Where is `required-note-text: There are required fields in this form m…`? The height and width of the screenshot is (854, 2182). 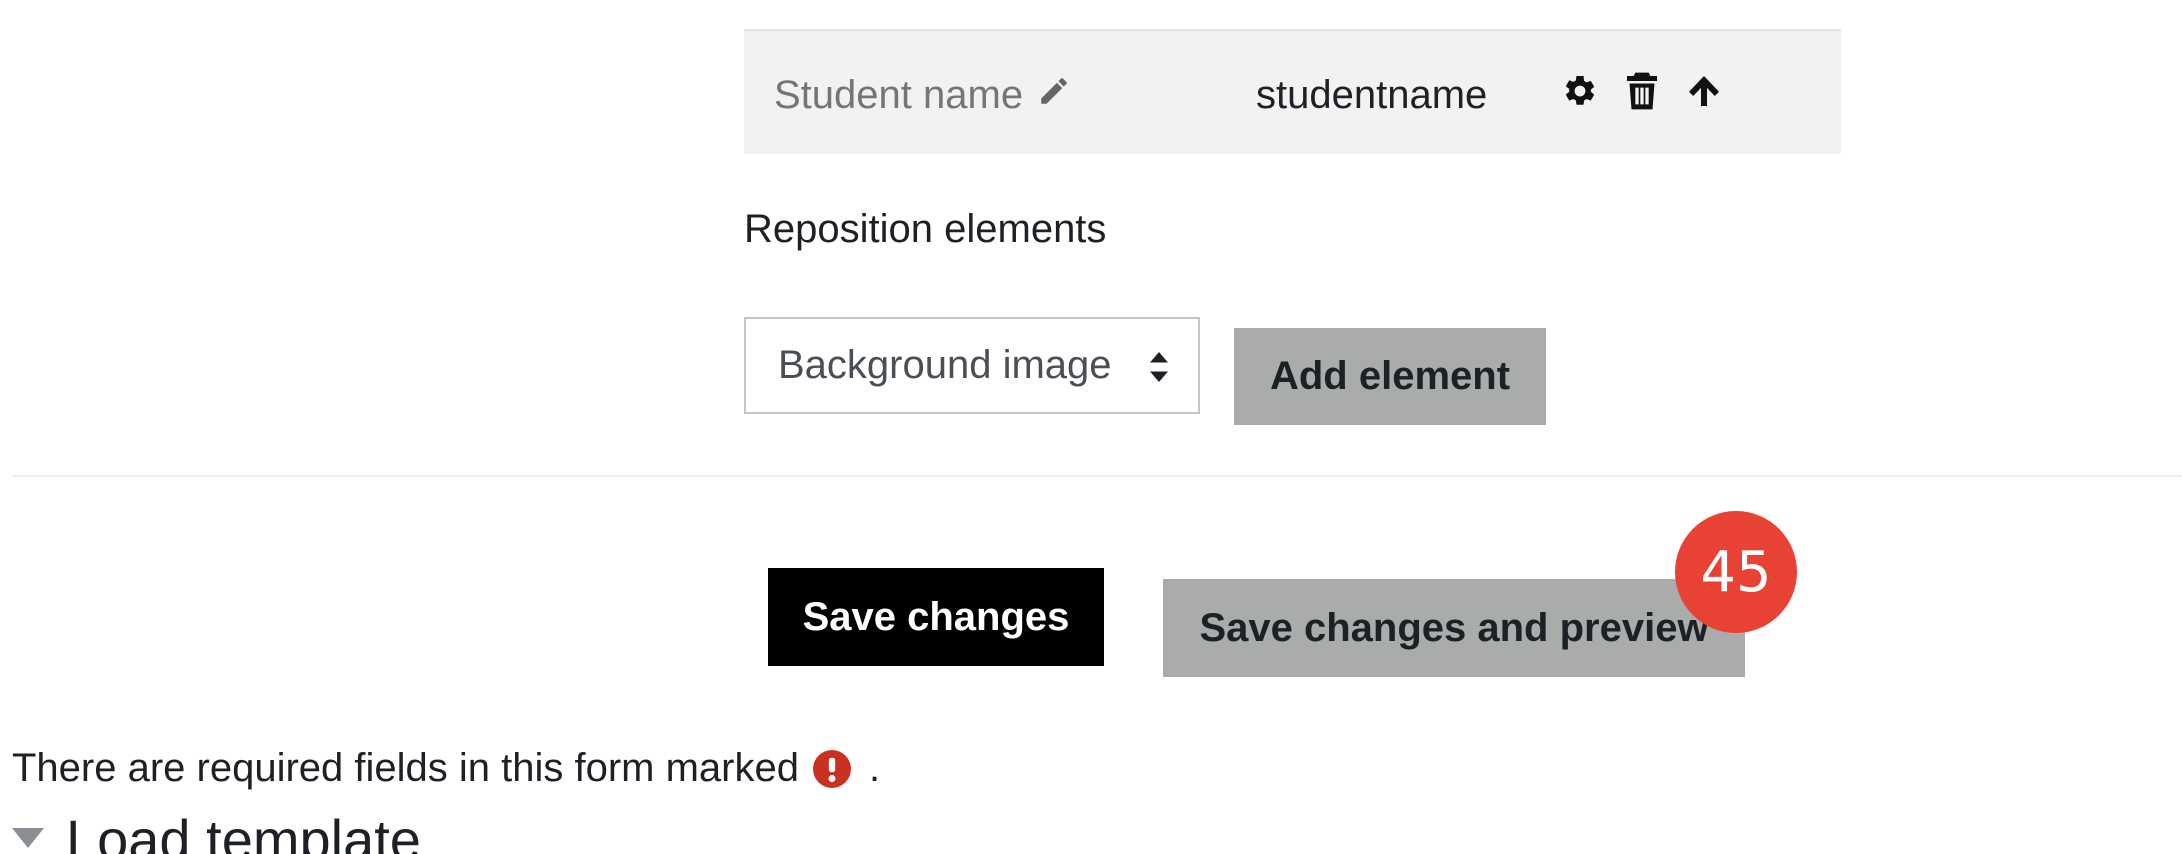
required-note-text: There are required fields in this form m… is located at coordinates (405, 768).